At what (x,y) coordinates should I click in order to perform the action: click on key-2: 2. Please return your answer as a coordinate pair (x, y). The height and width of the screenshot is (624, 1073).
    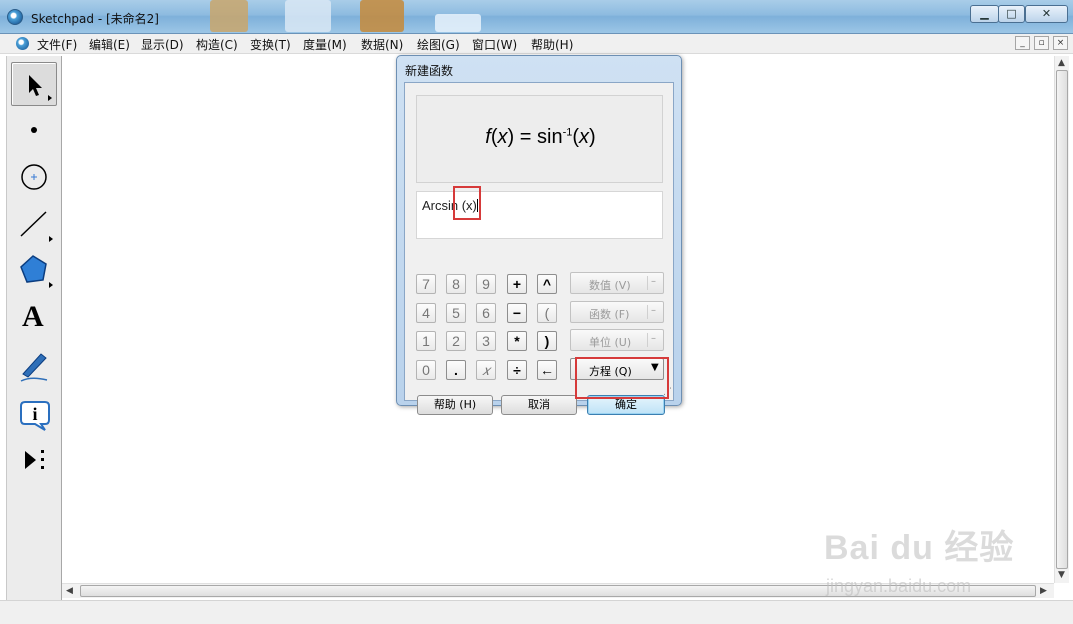
    Looking at the image, I should click on (456, 341).